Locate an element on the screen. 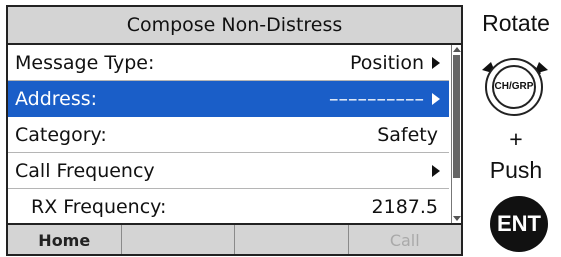 The image size is (561, 257). row-value: –––––––––– is located at coordinates (376, 99).